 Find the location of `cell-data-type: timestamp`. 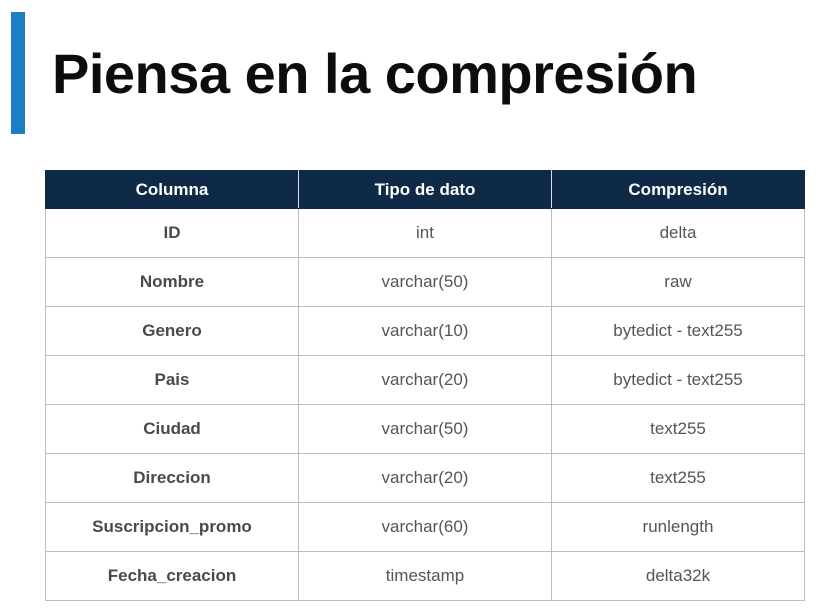

cell-data-type: timestamp is located at coordinates (425, 576).